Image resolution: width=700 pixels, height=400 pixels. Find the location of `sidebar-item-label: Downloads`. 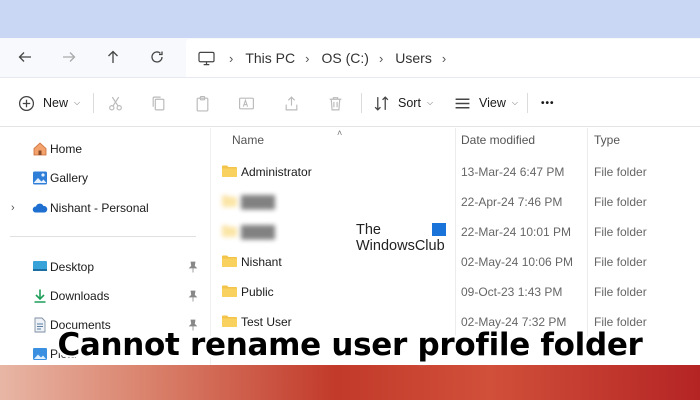

sidebar-item-label: Downloads is located at coordinates (80, 296).